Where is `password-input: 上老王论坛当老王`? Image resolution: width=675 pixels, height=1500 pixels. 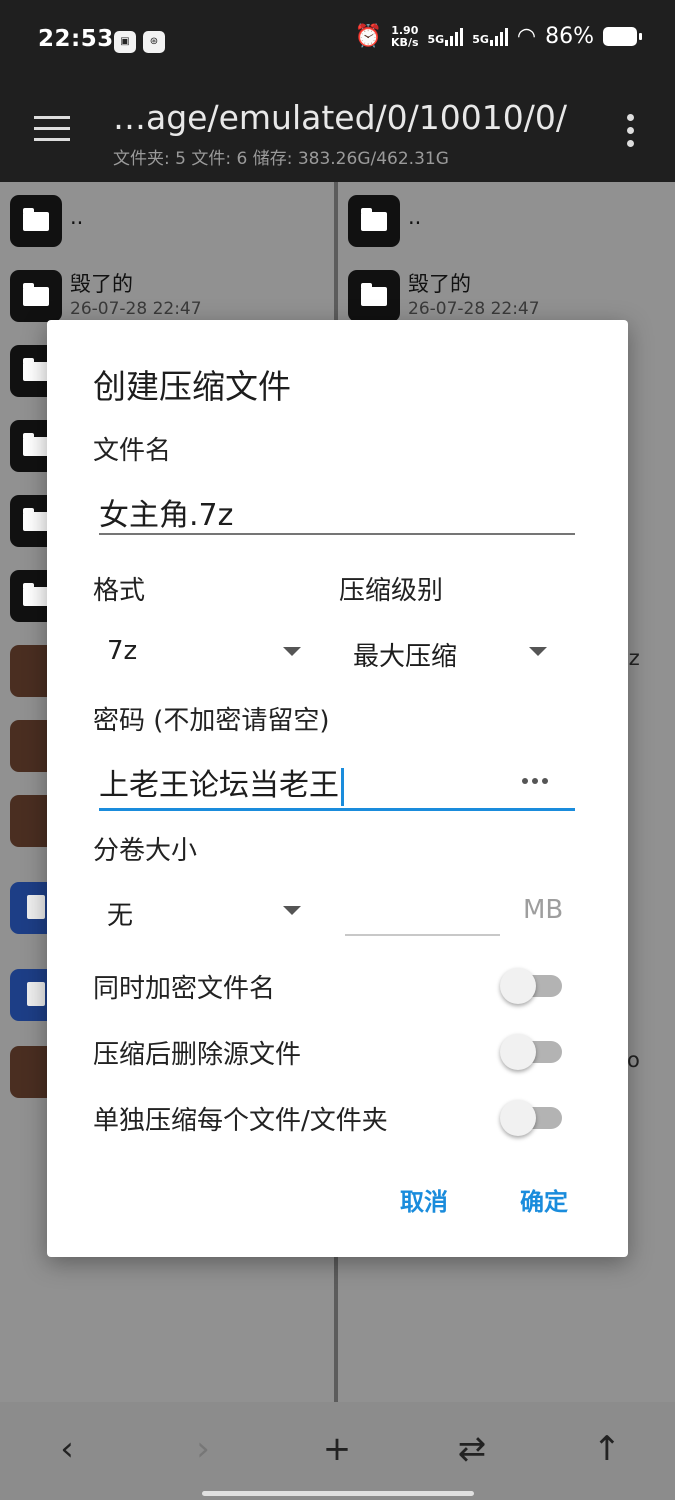 password-input: 上老王论坛当老王 is located at coordinates (221, 783).